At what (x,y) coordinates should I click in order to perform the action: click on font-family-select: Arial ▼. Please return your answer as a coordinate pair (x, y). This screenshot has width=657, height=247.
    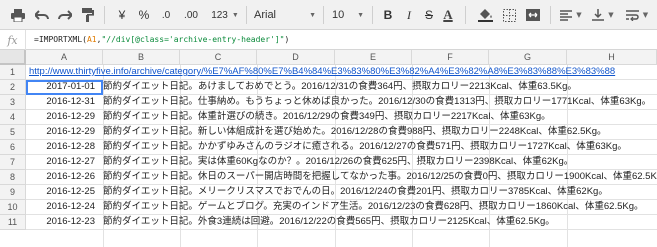
    Looking at the image, I should click on (285, 15).